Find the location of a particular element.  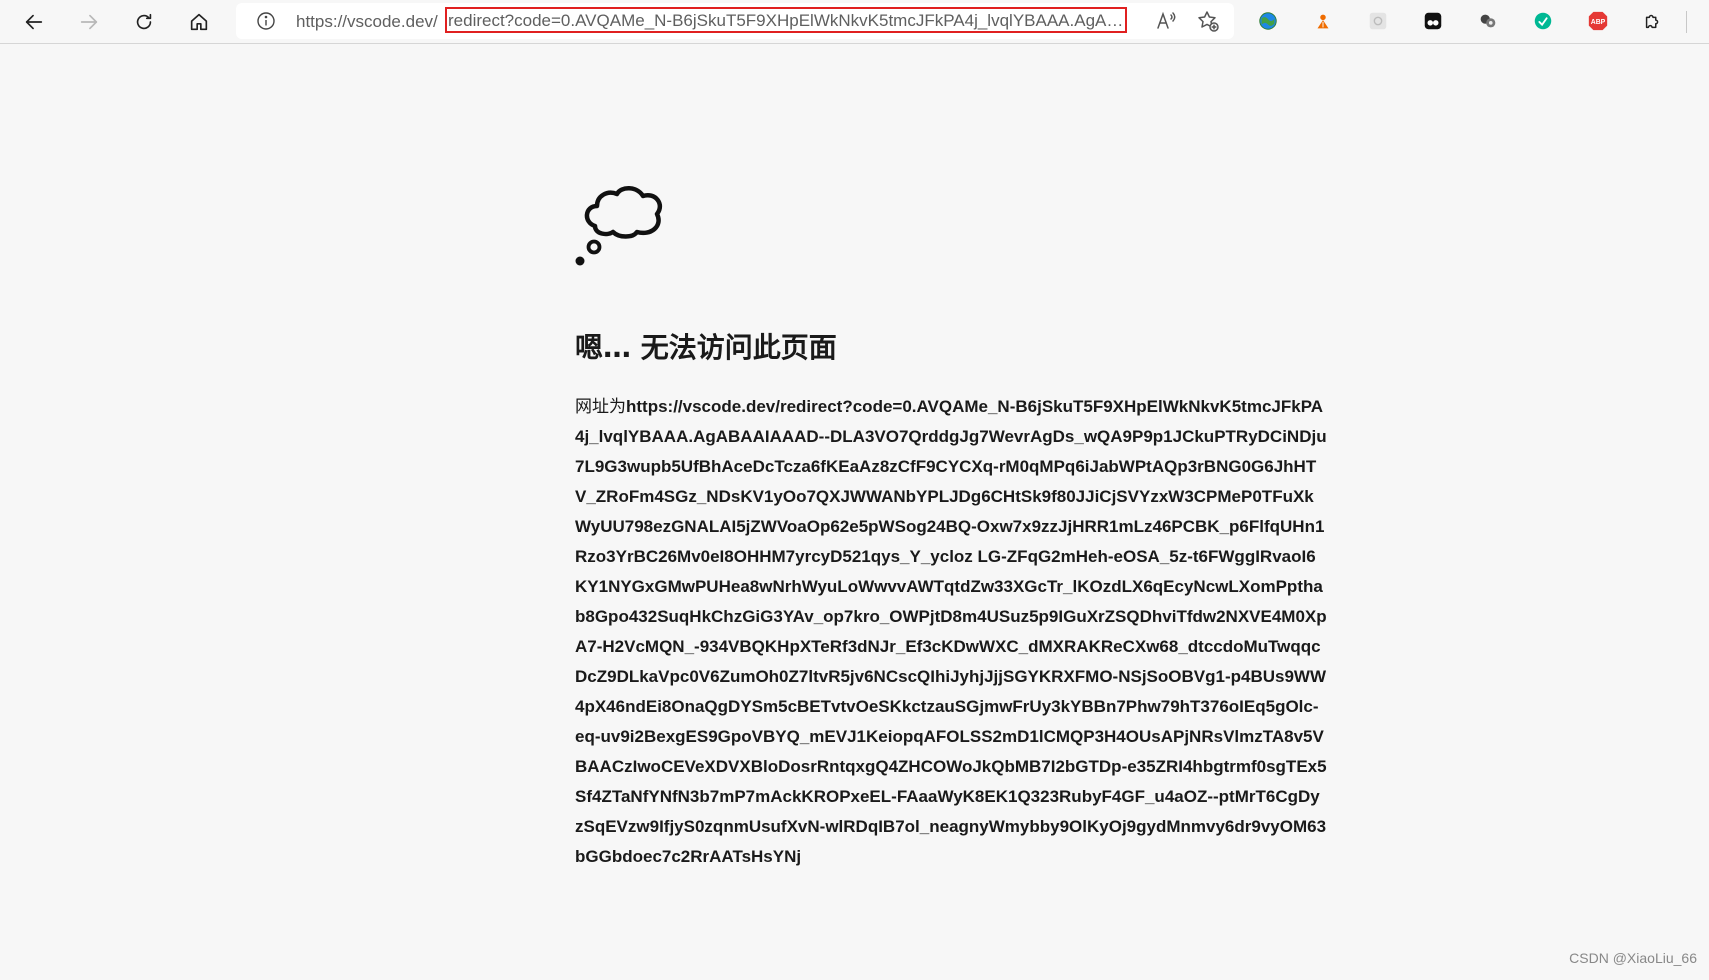

home-icon is located at coordinates (199, 22).